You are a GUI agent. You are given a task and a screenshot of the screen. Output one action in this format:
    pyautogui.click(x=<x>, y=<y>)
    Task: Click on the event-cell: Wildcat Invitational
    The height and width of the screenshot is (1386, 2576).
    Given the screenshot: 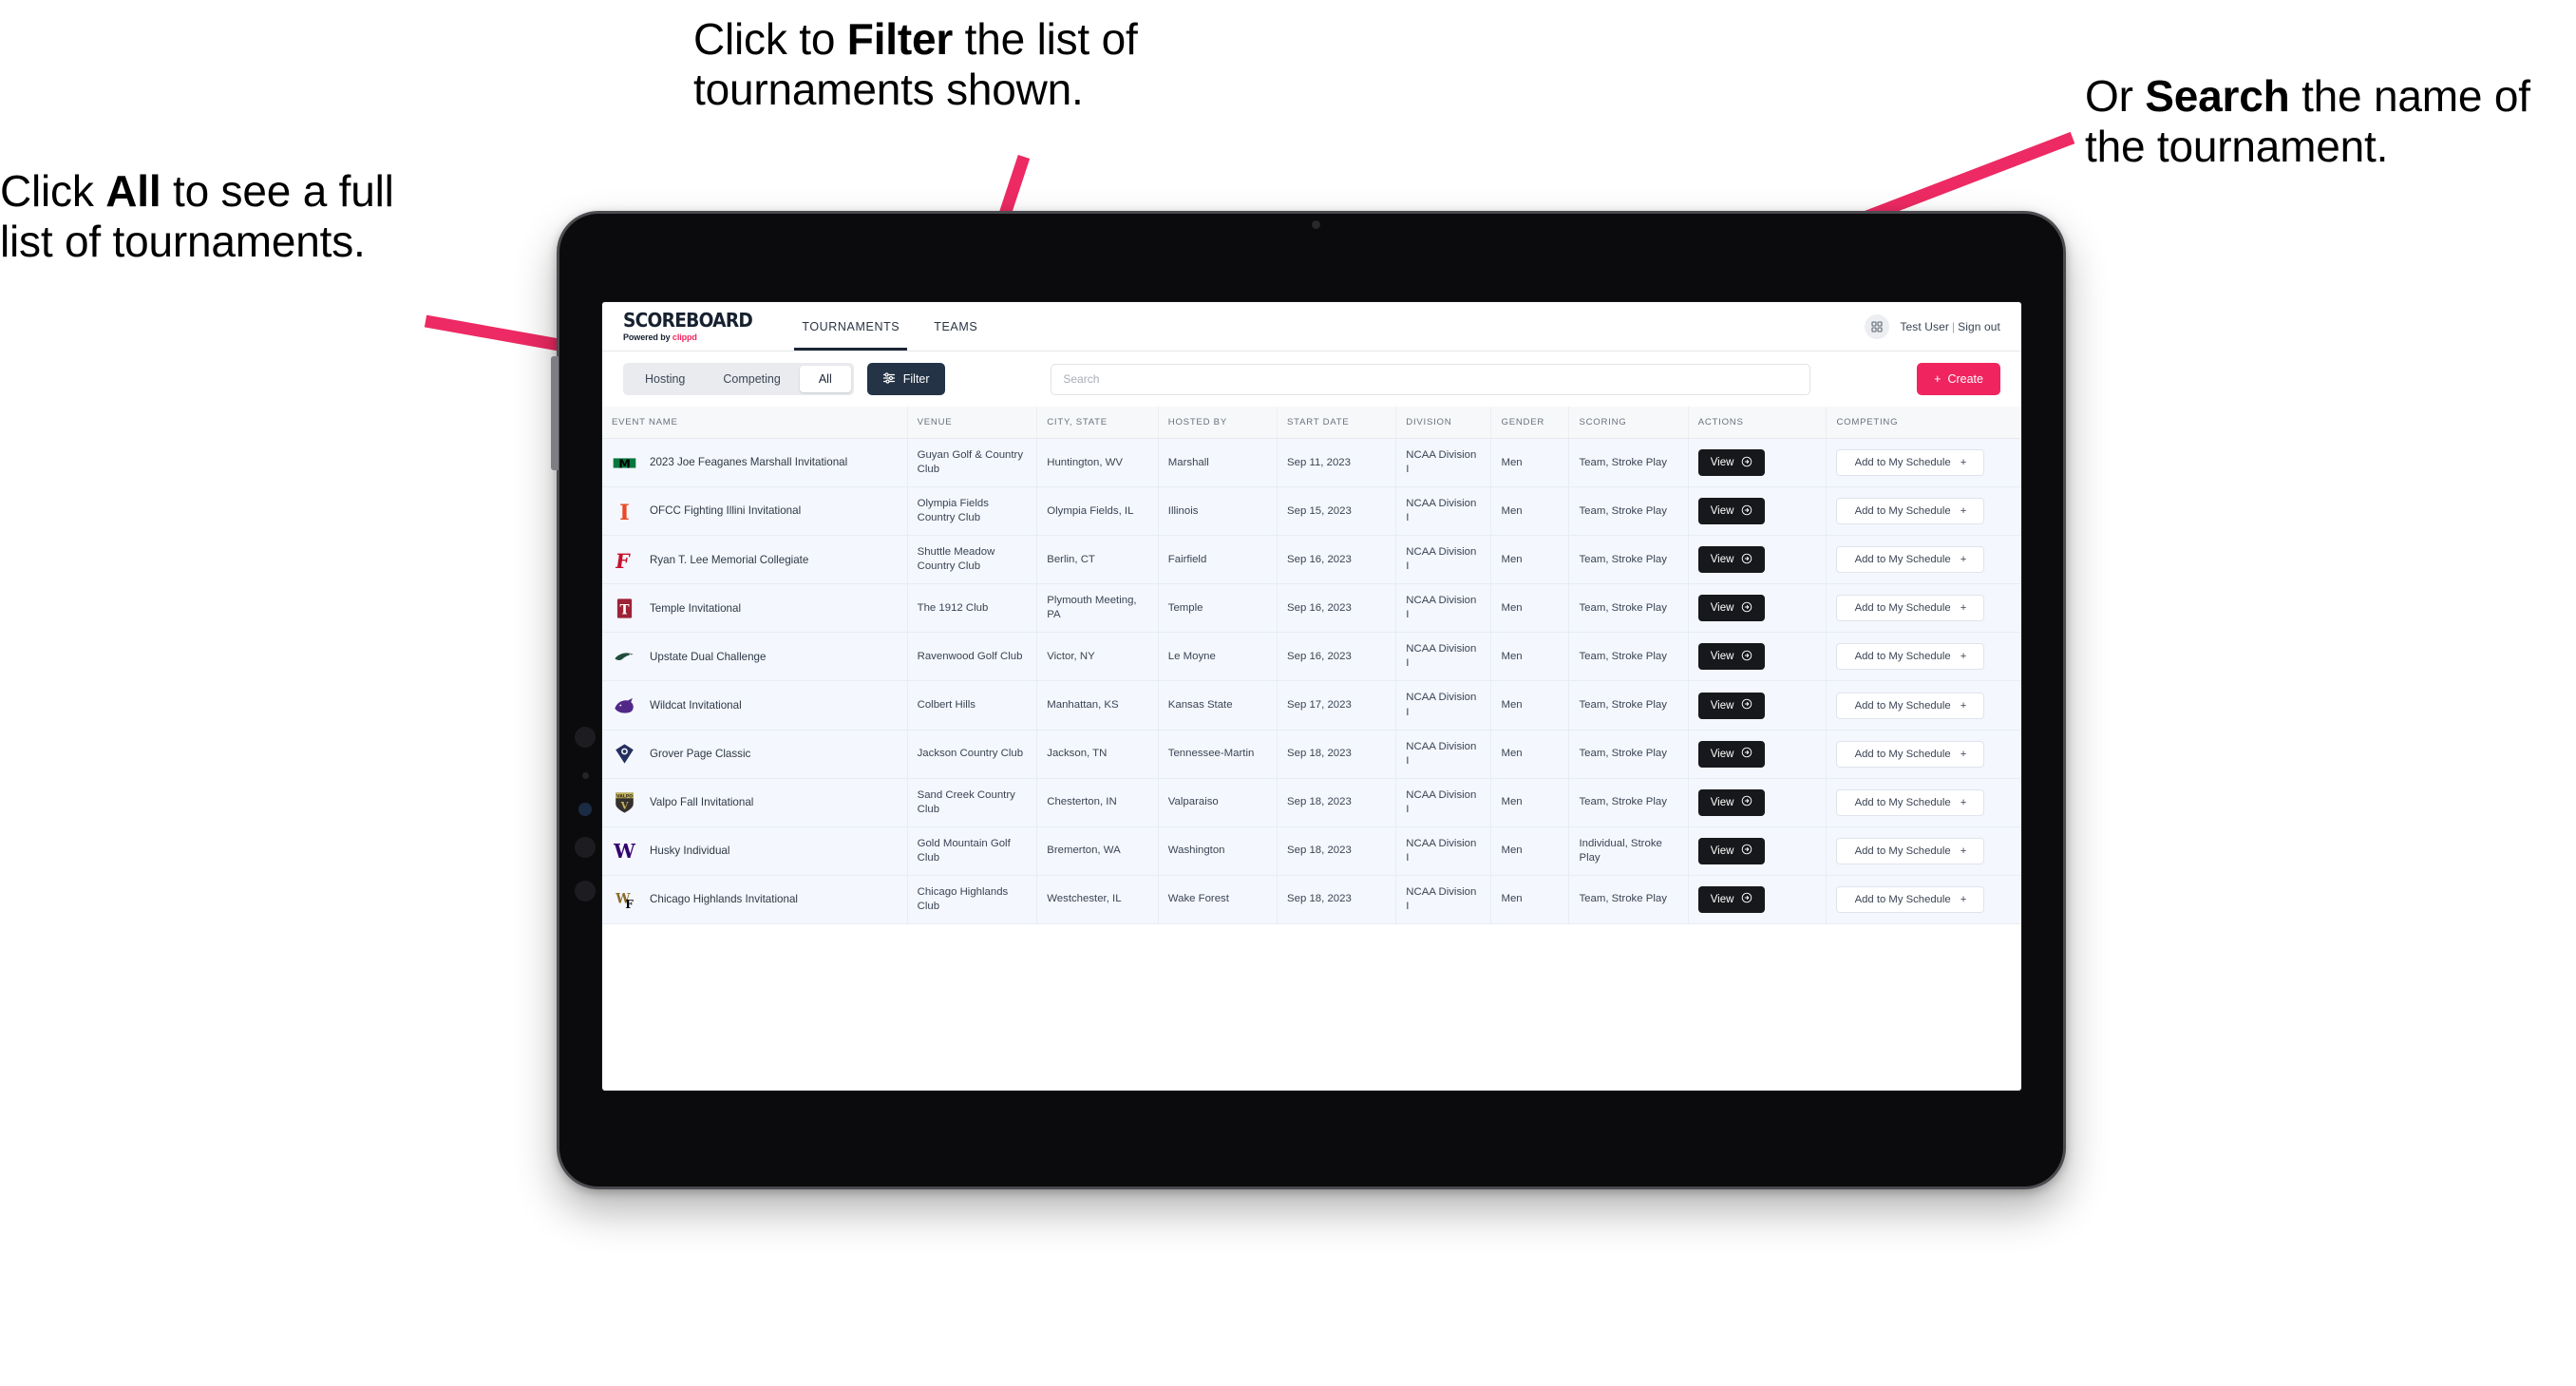 What is the action you would take?
    pyautogui.click(x=755, y=705)
    